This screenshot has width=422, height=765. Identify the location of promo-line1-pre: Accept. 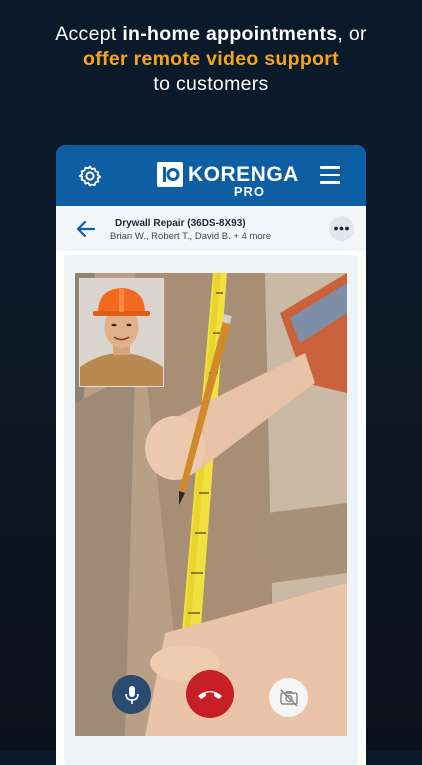
(89, 34).